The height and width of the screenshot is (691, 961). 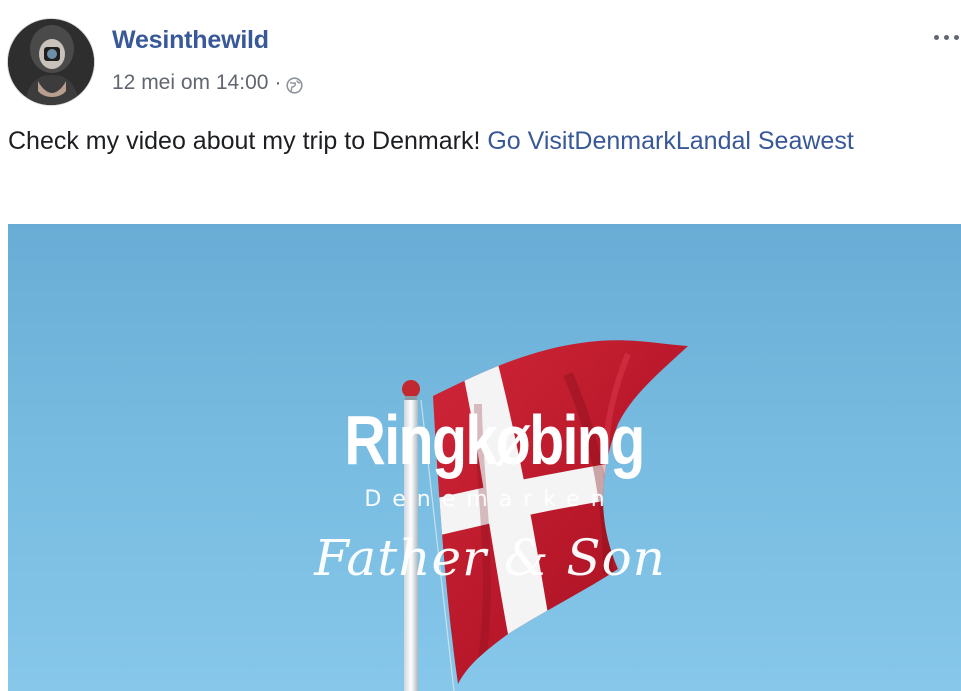 I want to click on profile-avatar, so click(x=51, y=62).